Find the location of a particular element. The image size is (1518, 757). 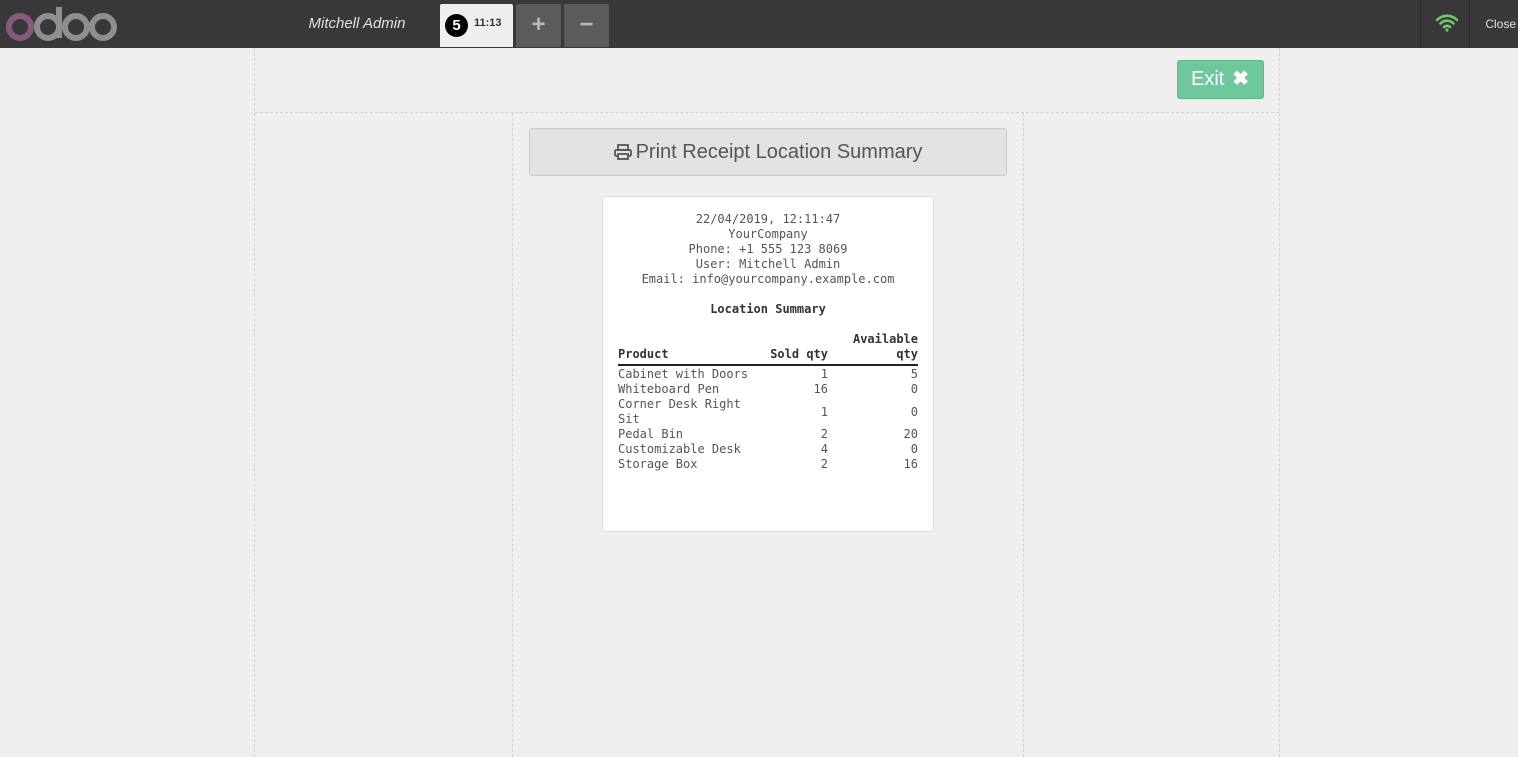

exit-button: Exit ✖ is located at coordinates (1220, 79).